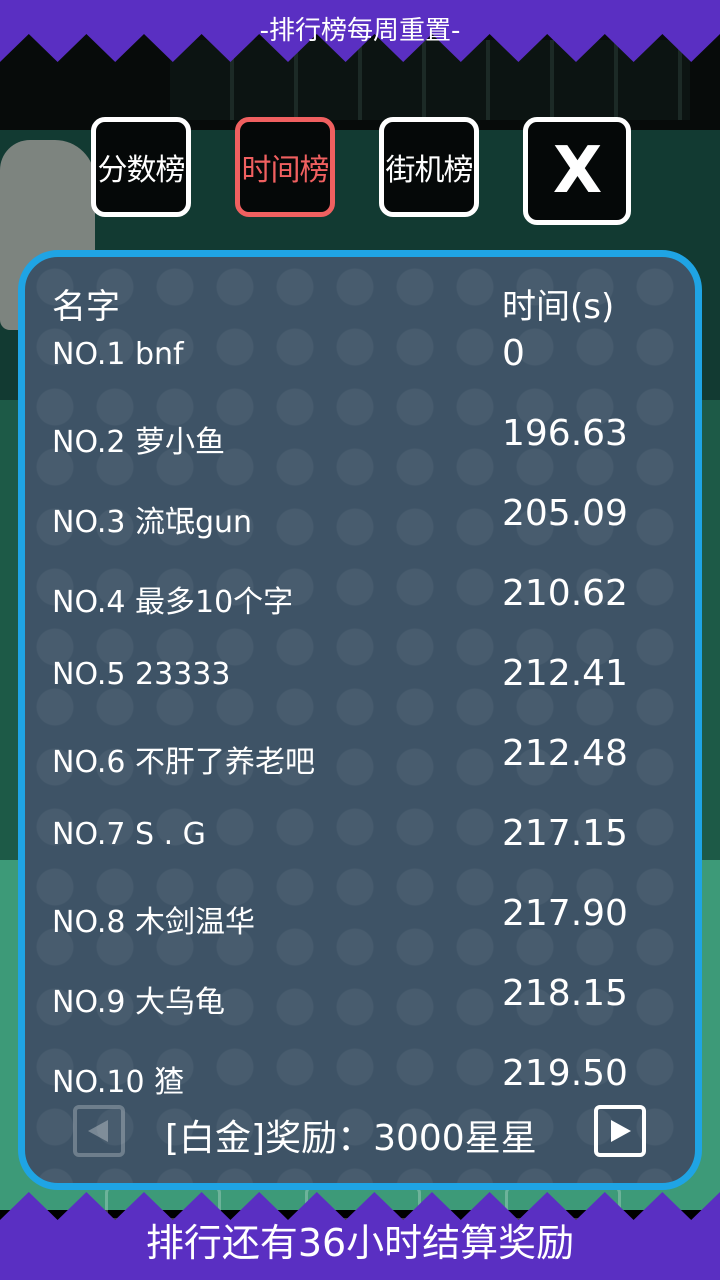 This screenshot has height=1280, width=720. What do you see at coordinates (429, 167) in the screenshot?
I see `tab-arcade-board: 街机榜` at bounding box center [429, 167].